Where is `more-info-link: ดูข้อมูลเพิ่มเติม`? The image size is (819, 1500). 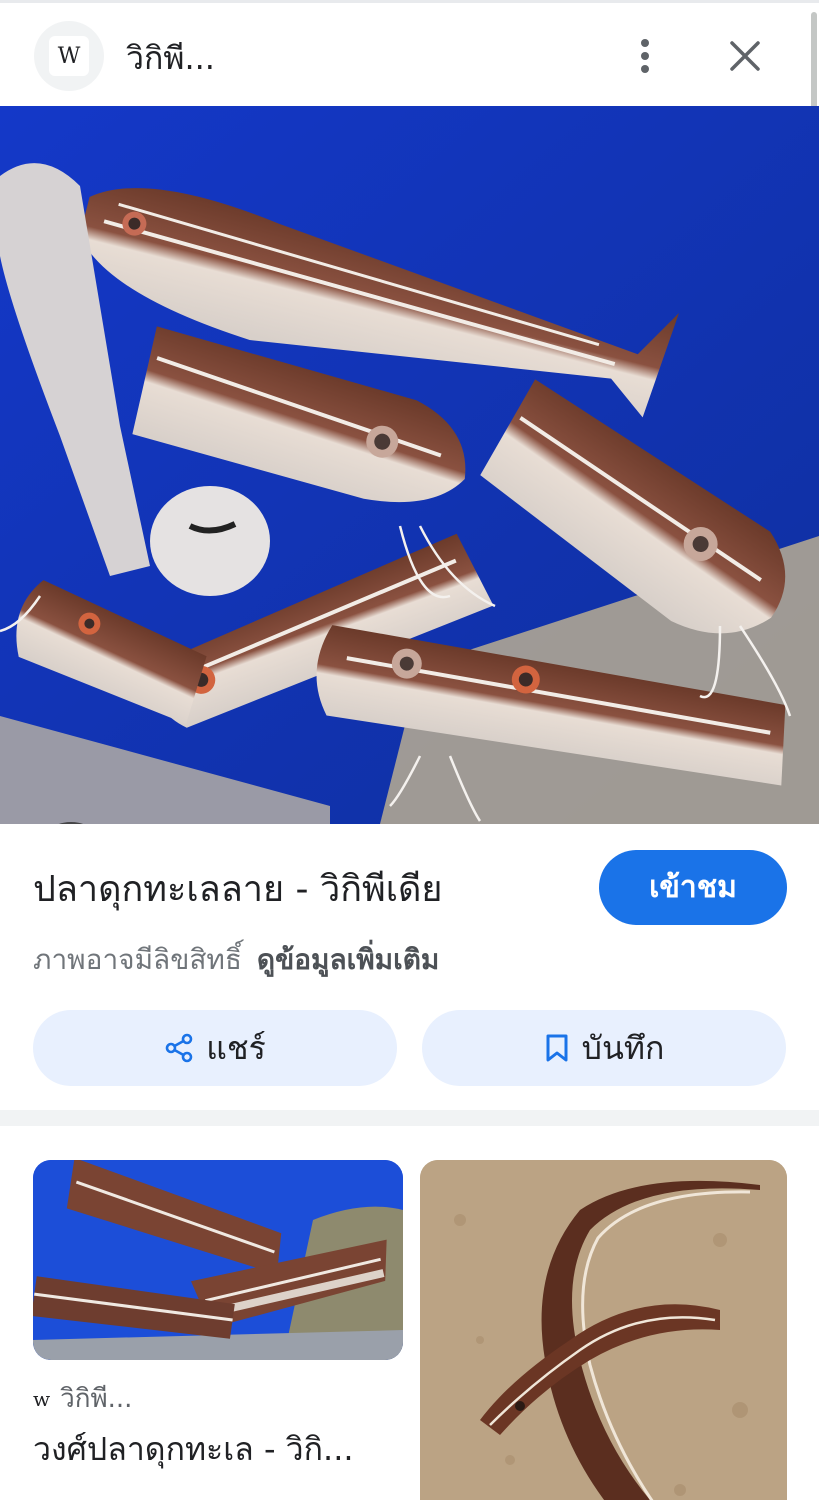
more-info-link: ดูข้อมูลเพิ่มเติม is located at coordinates (348, 959).